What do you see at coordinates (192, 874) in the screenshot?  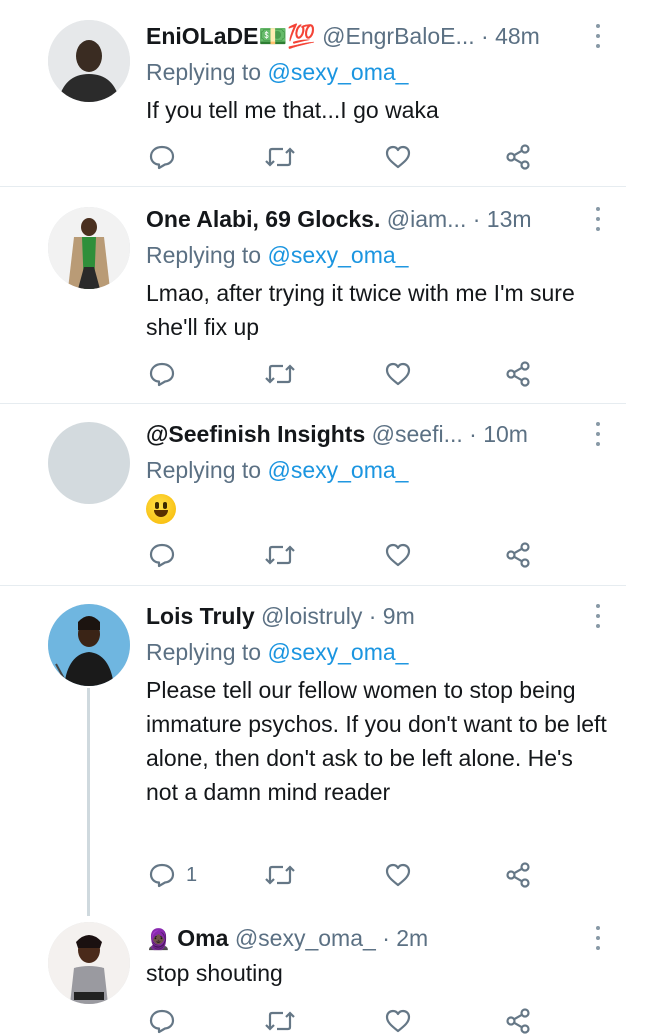 I see `reply-count: 1` at bounding box center [192, 874].